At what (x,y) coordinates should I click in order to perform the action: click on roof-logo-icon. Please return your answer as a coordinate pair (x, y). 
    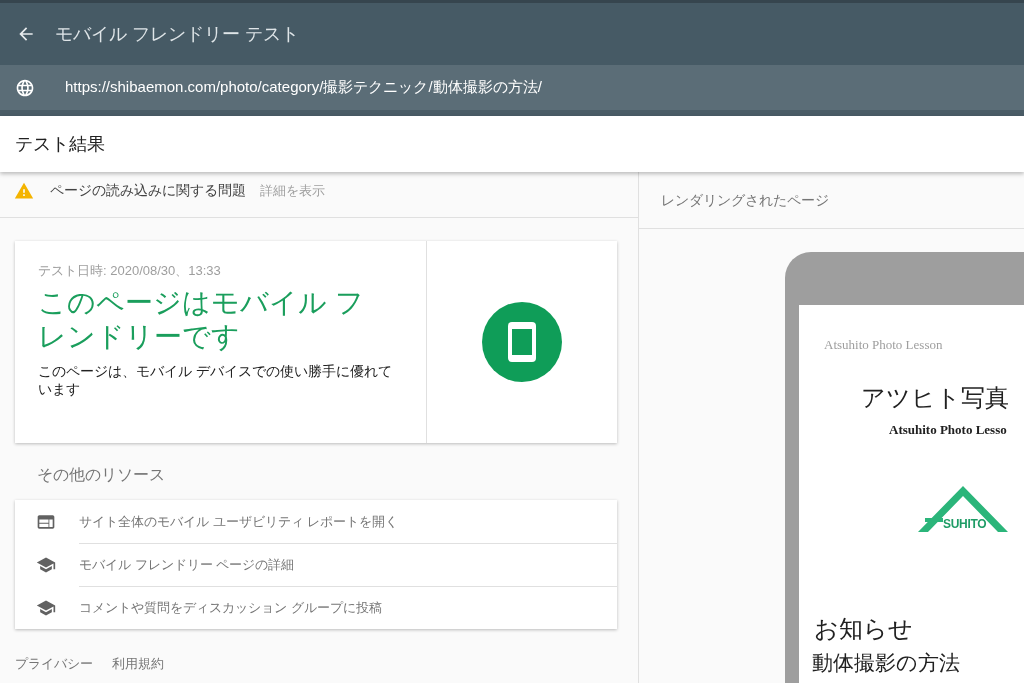
    Looking at the image, I should click on (963, 509).